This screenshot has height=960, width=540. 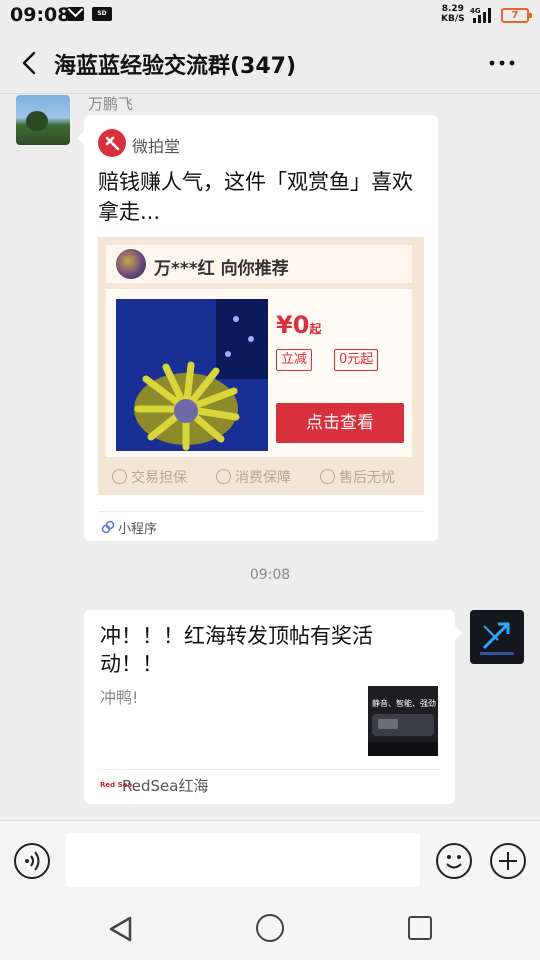 What do you see at coordinates (159, 478) in the screenshot?
I see `guarantee-label: 交易担保` at bounding box center [159, 478].